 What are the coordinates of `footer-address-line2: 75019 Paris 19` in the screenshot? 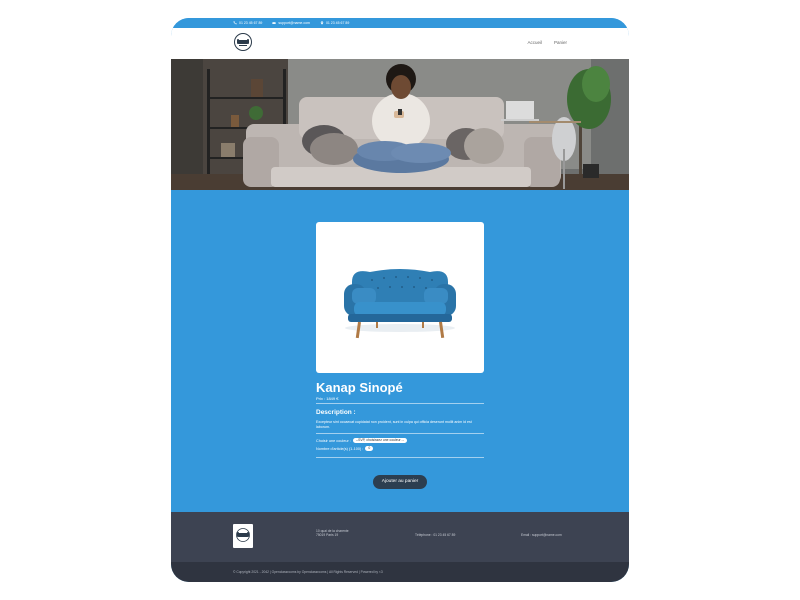 It's located at (327, 535).